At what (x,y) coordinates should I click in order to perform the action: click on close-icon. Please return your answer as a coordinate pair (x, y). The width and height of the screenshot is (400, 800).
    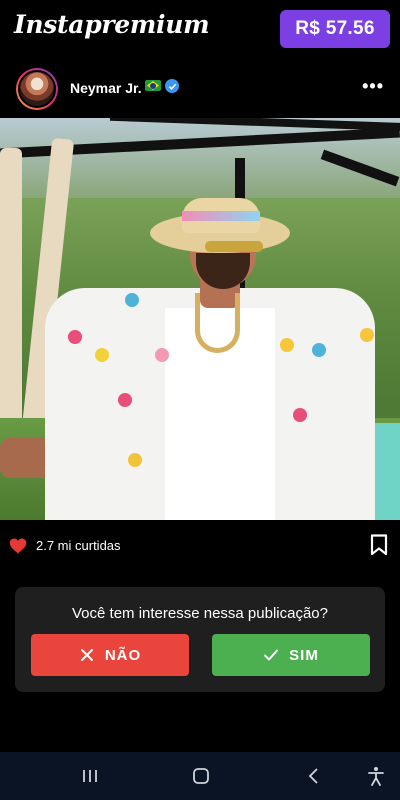
    Looking at the image, I should click on (86, 655).